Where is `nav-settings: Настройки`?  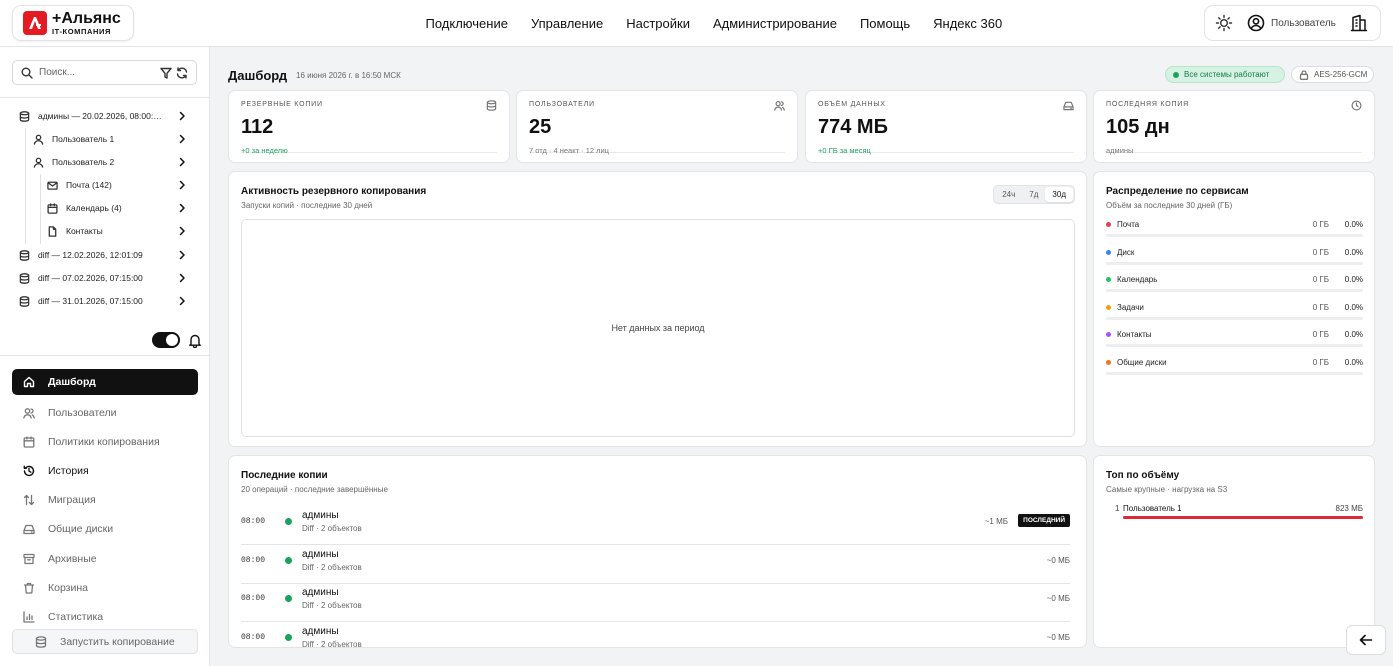
nav-settings: Настройки is located at coordinates (658, 23).